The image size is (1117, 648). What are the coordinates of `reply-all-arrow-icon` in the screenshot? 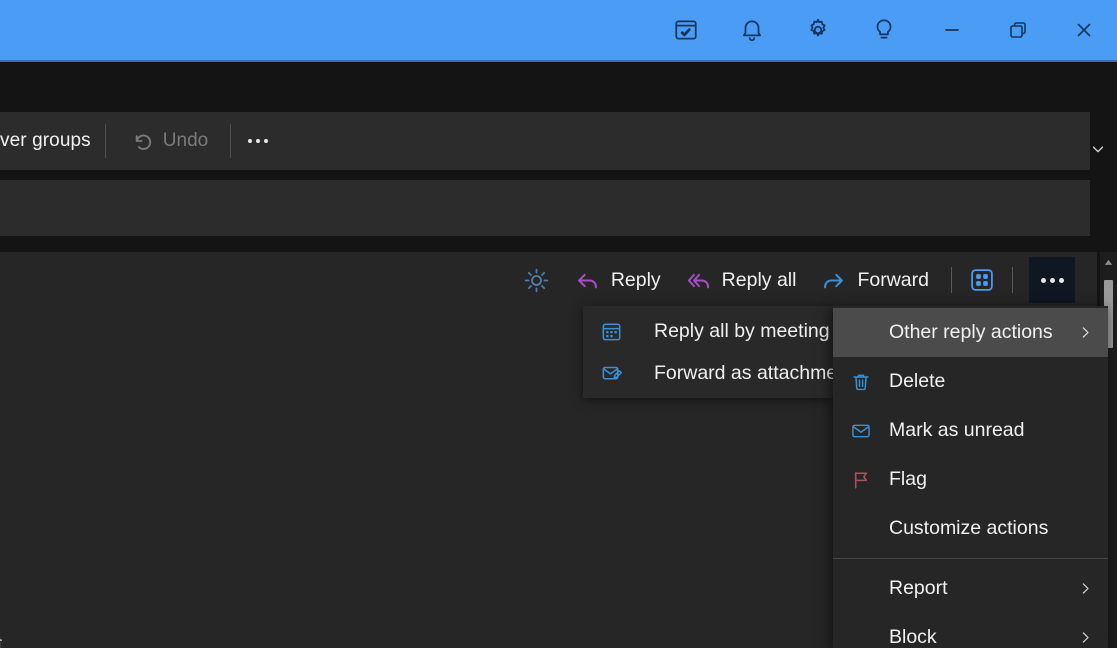 It's located at (698, 280).